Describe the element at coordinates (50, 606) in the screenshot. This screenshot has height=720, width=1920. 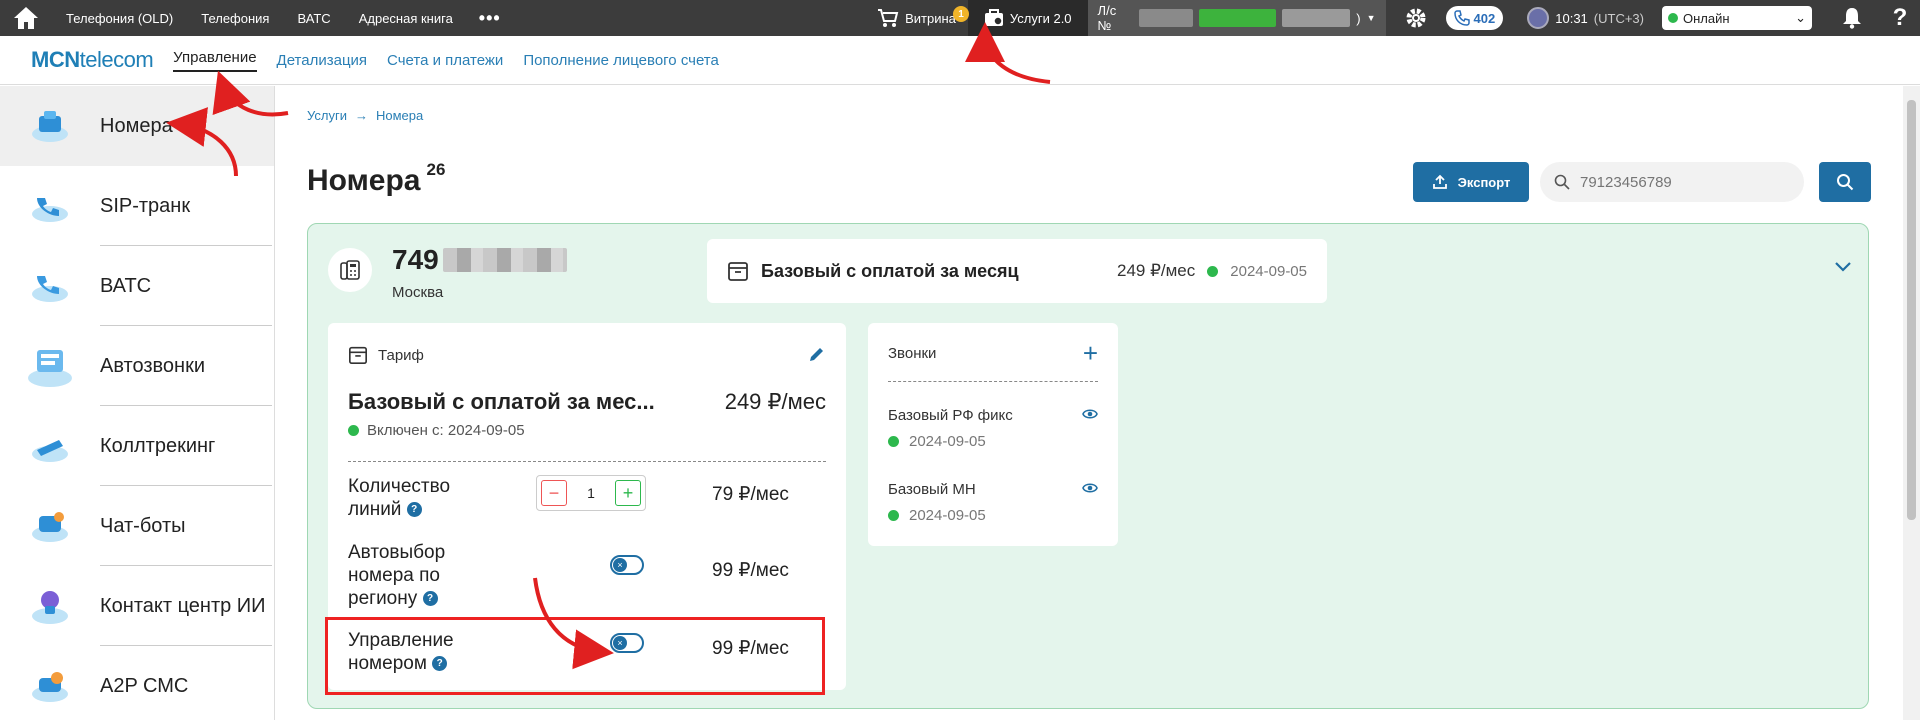
I see `ai-contact-center-icon` at that location.